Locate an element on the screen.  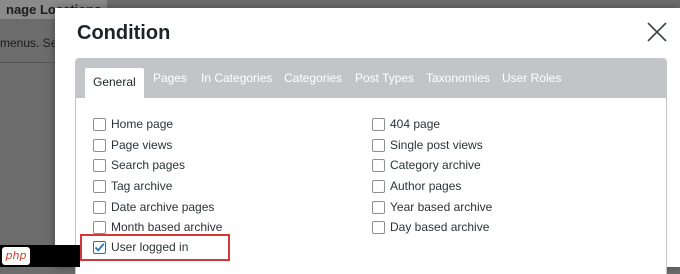
tab-user-roles: User Roles is located at coordinates (531, 78).